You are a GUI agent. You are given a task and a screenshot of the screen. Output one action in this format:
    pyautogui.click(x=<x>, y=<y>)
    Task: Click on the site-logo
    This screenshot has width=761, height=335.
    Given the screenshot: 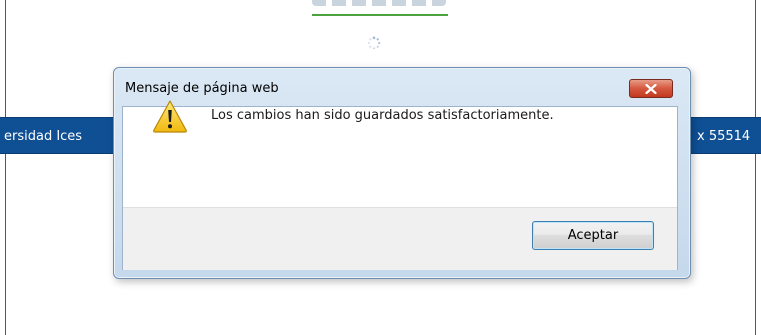 What is the action you would take?
    pyautogui.click(x=379, y=6)
    